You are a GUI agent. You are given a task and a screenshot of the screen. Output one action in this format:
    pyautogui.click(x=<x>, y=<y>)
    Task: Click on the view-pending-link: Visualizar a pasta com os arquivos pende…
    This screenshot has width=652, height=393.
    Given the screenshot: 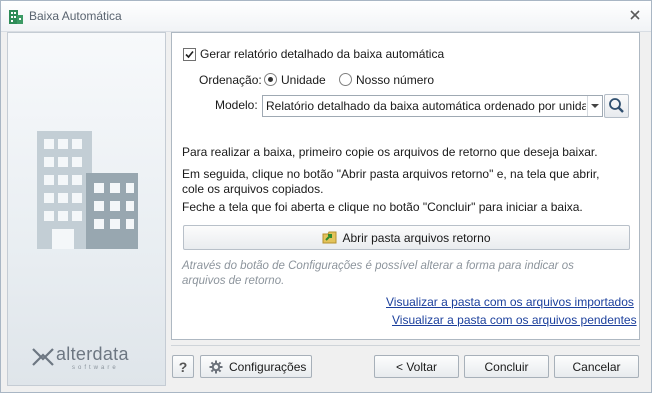 What is the action you would take?
    pyautogui.click(x=514, y=320)
    